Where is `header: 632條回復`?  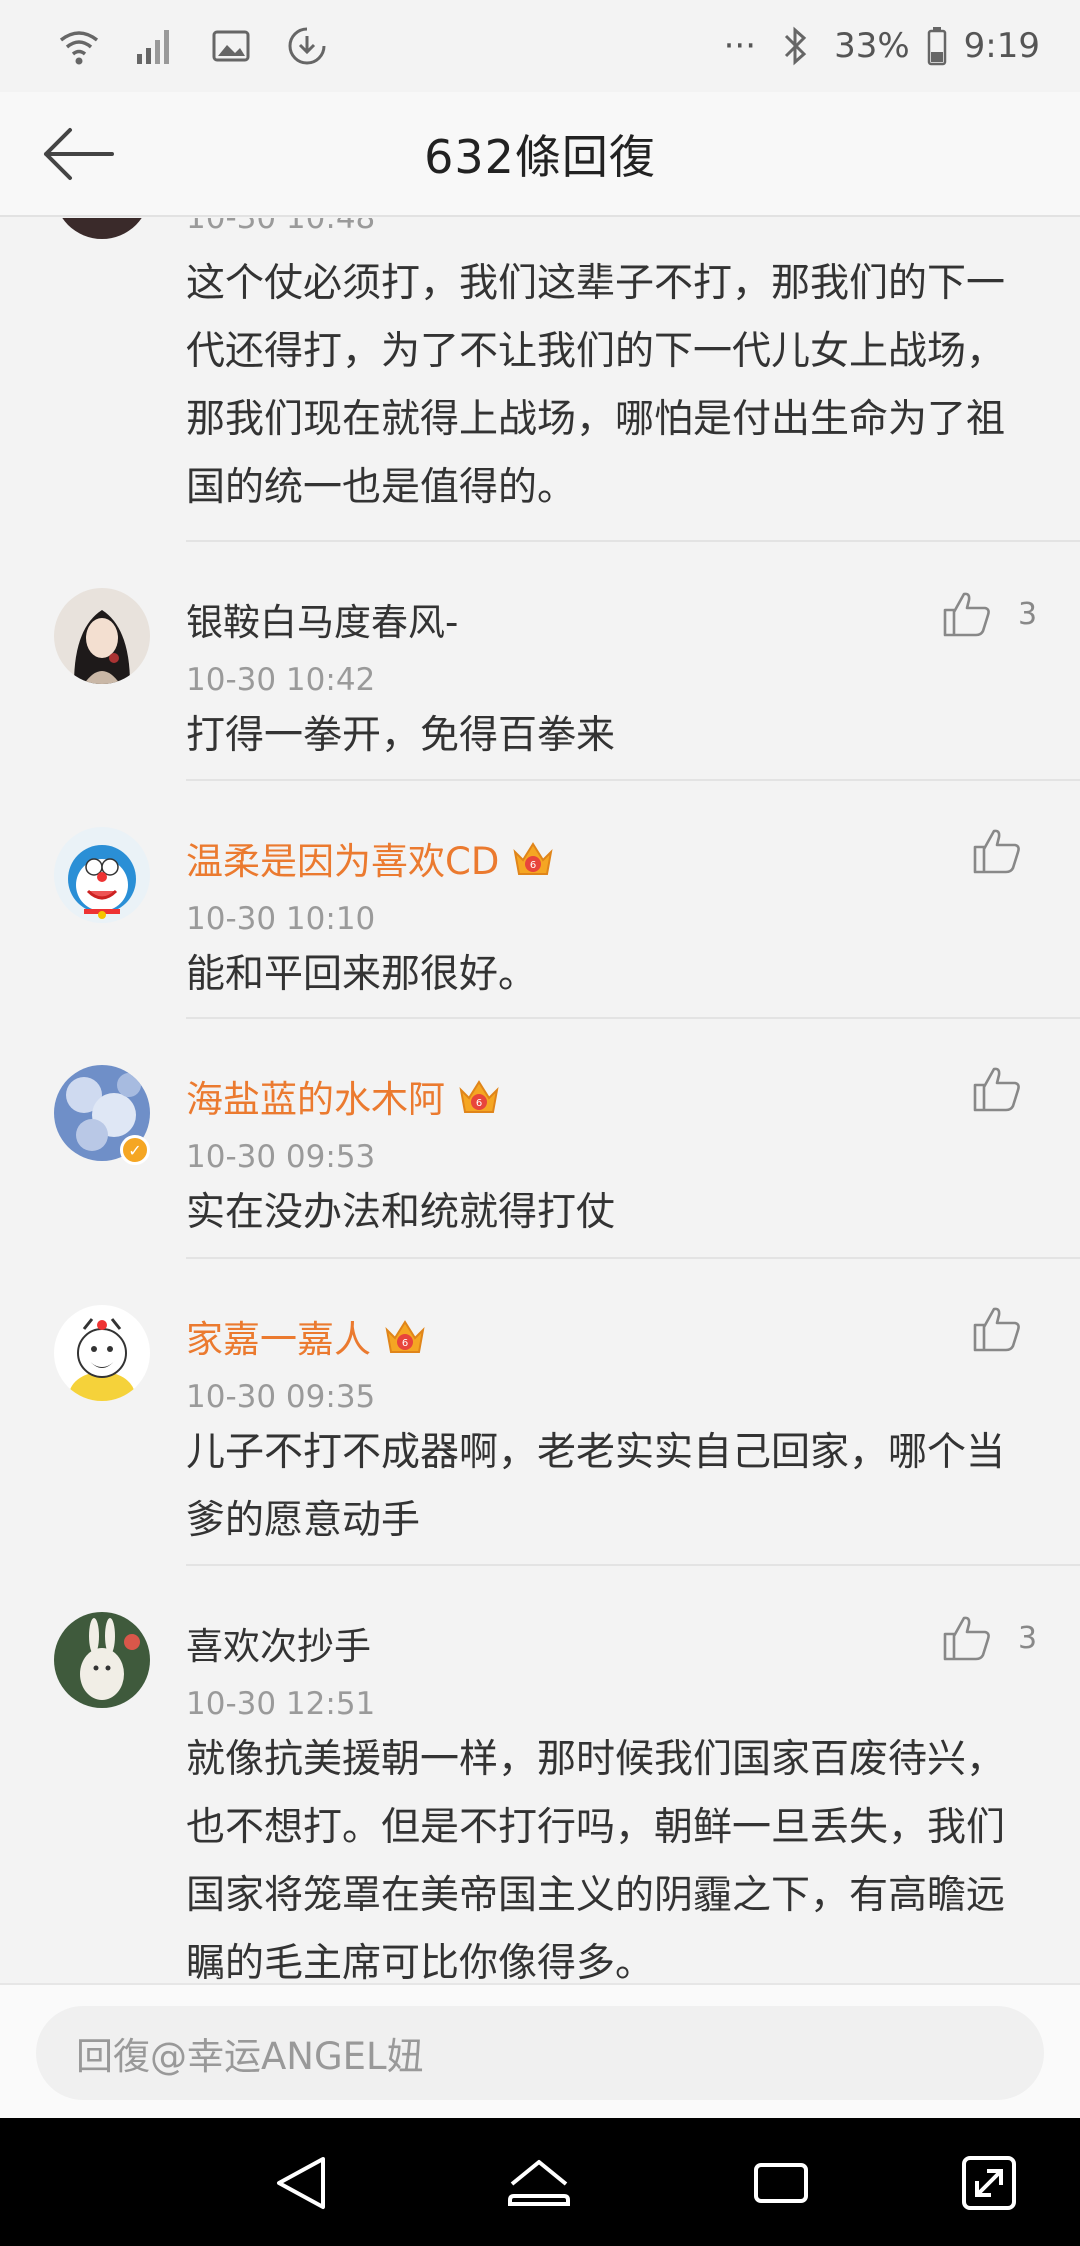
header: 632條回復 is located at coordinates (540, 154).